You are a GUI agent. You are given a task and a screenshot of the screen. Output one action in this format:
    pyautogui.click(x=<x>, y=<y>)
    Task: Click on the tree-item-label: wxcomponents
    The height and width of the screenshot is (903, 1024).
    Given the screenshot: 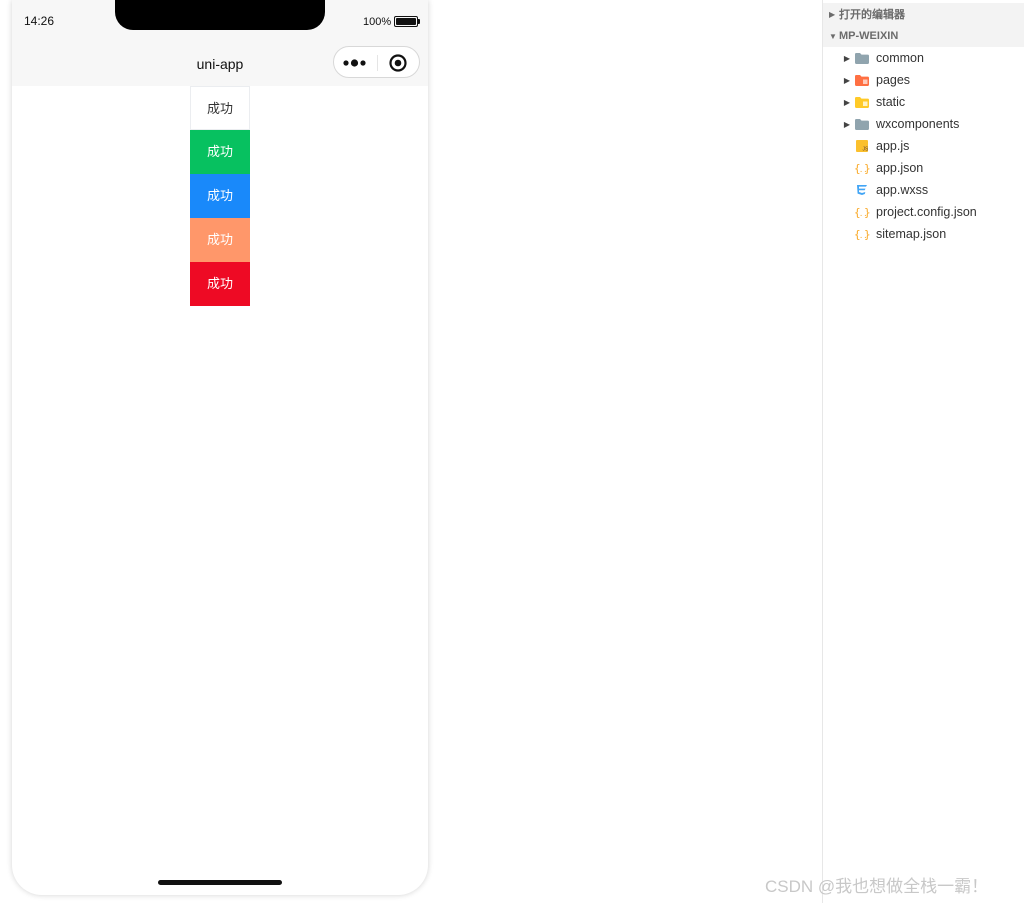 What is the action you would take?
    pyautogui.click(x=918, y=124)
    